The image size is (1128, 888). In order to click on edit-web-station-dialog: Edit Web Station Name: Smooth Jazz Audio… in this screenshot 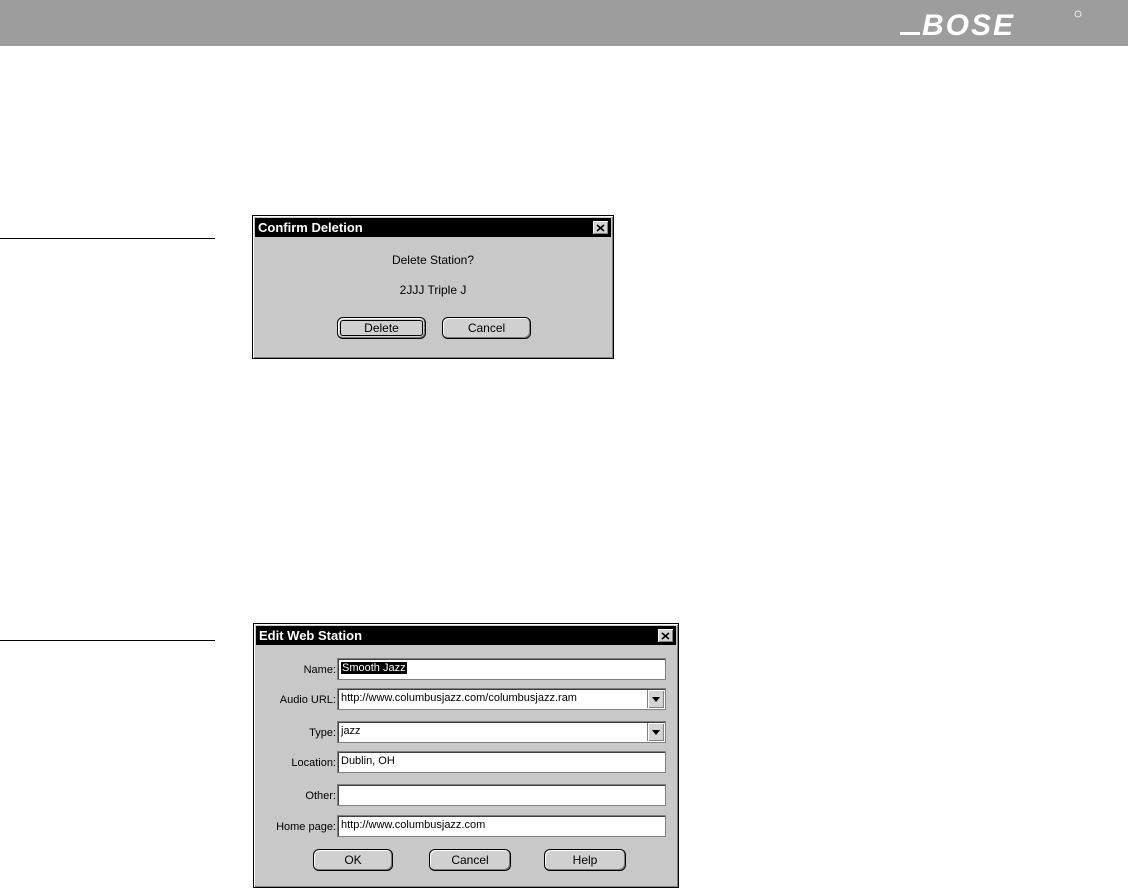, I will do `click(466, 755)`.